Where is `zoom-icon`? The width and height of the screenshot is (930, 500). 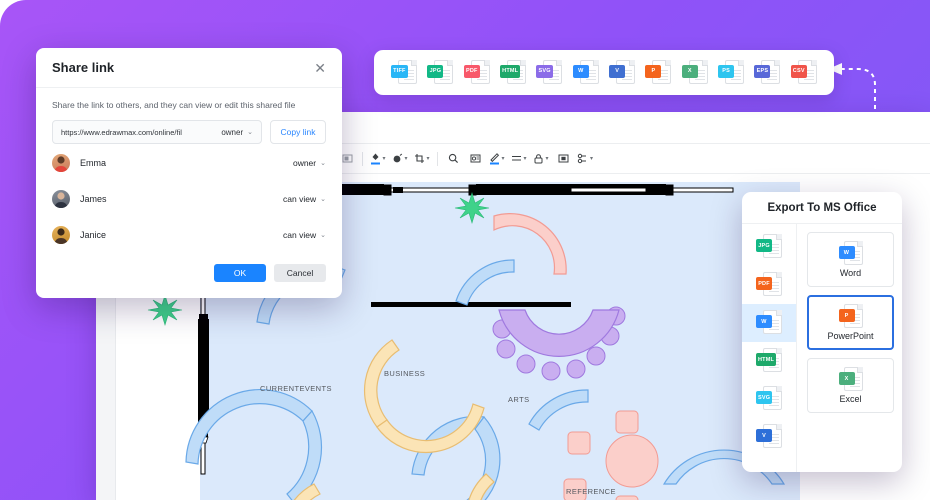 zoom-icon is located at coordinates (453, 159).